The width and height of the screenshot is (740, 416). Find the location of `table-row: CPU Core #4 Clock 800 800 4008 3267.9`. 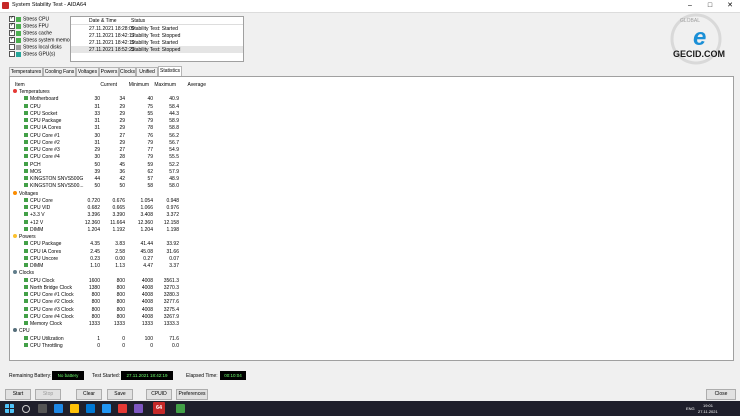

table-row: CPU Core #4 Clock 800 800 4008 3267.9 is located at coordinates (371, 316).